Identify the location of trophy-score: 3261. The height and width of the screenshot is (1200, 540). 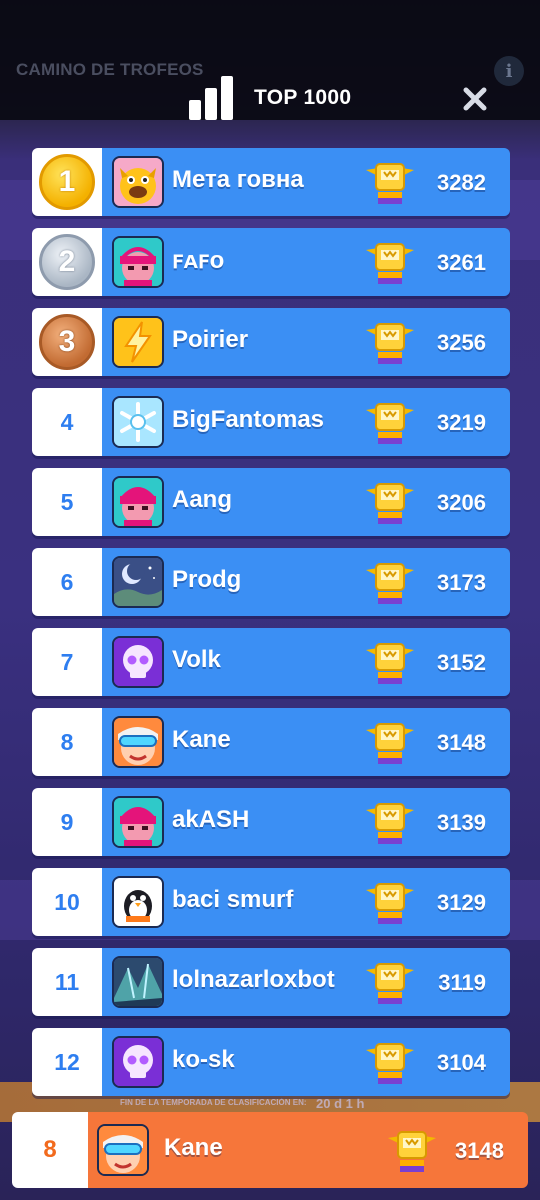
(461, 262).